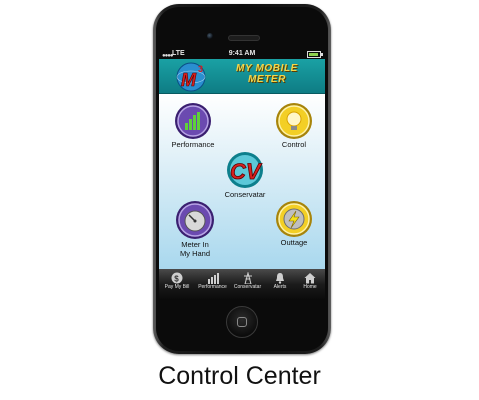 The height and width of the screenshot is (400, 479). I want to click on dollar-icon: $, so click(177, 278).